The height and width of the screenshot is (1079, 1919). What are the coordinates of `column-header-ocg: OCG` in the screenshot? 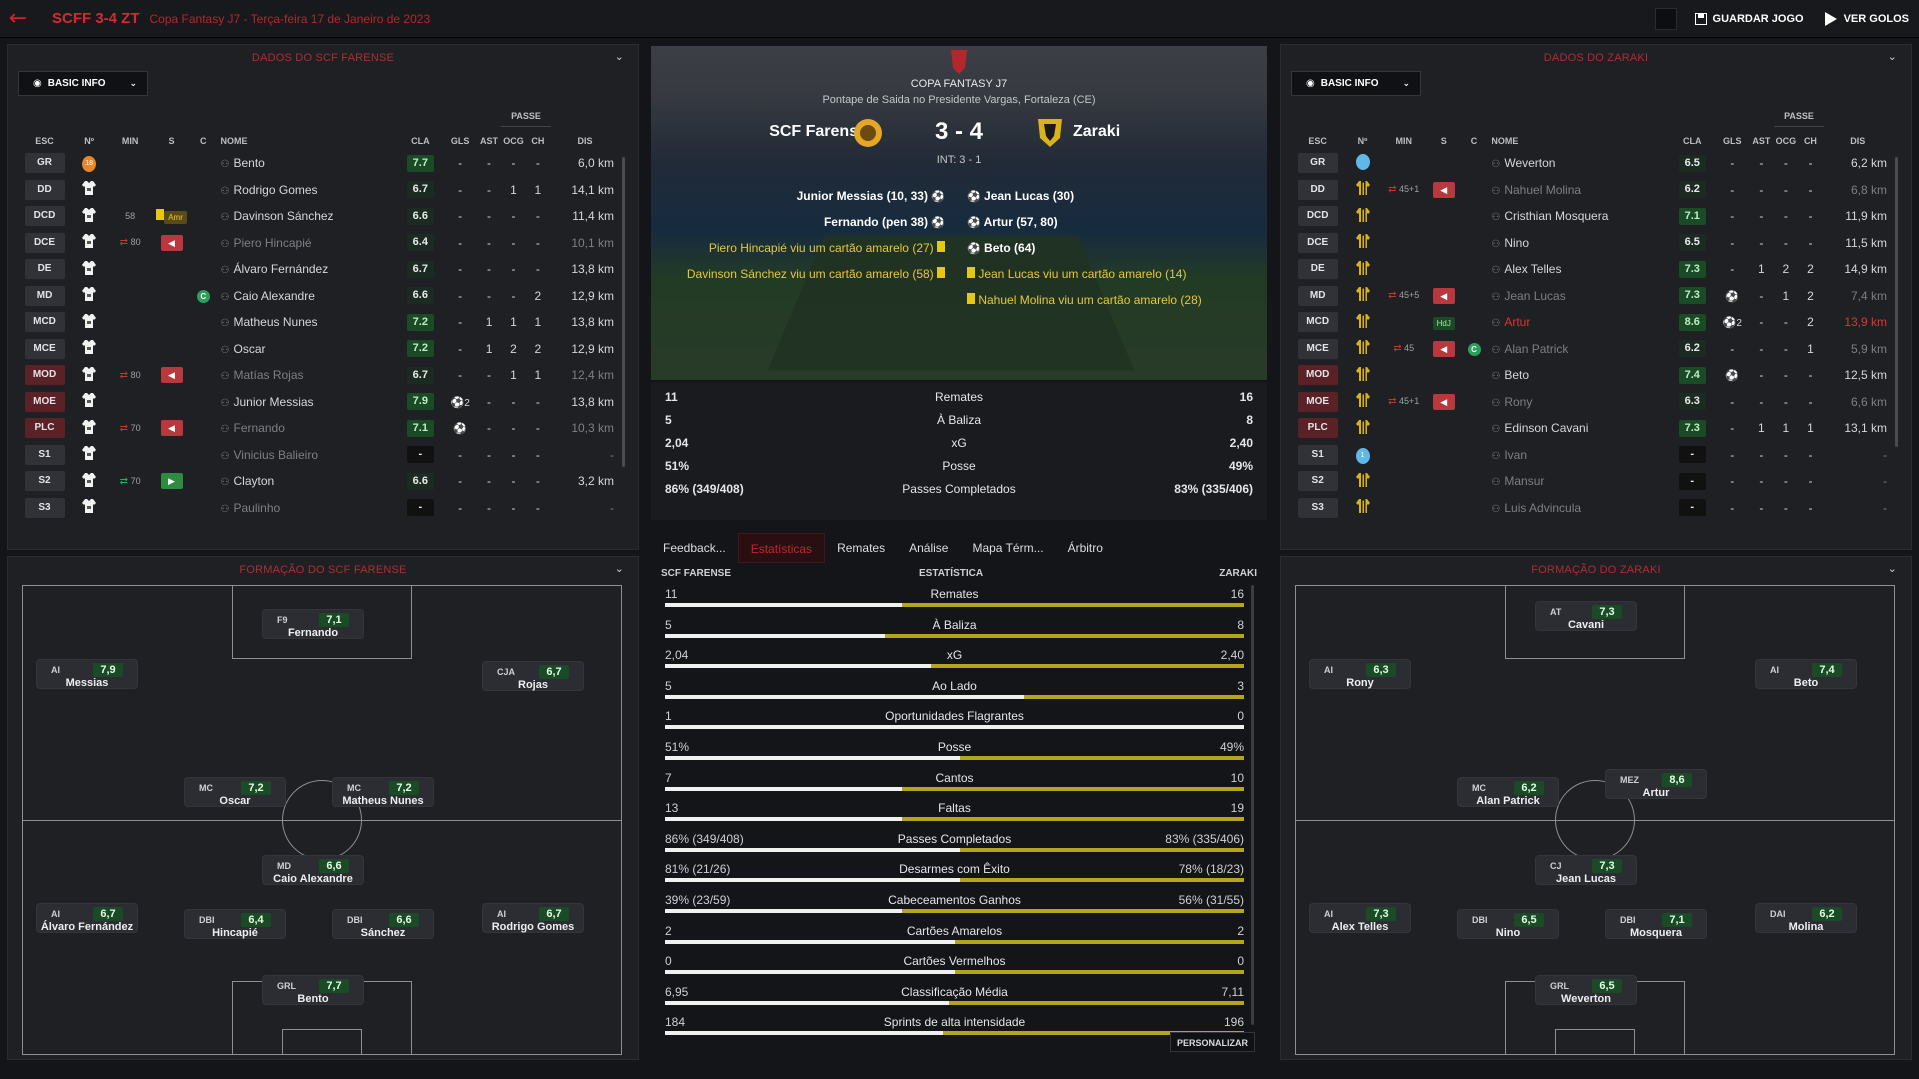 It's located at (1785, 141).